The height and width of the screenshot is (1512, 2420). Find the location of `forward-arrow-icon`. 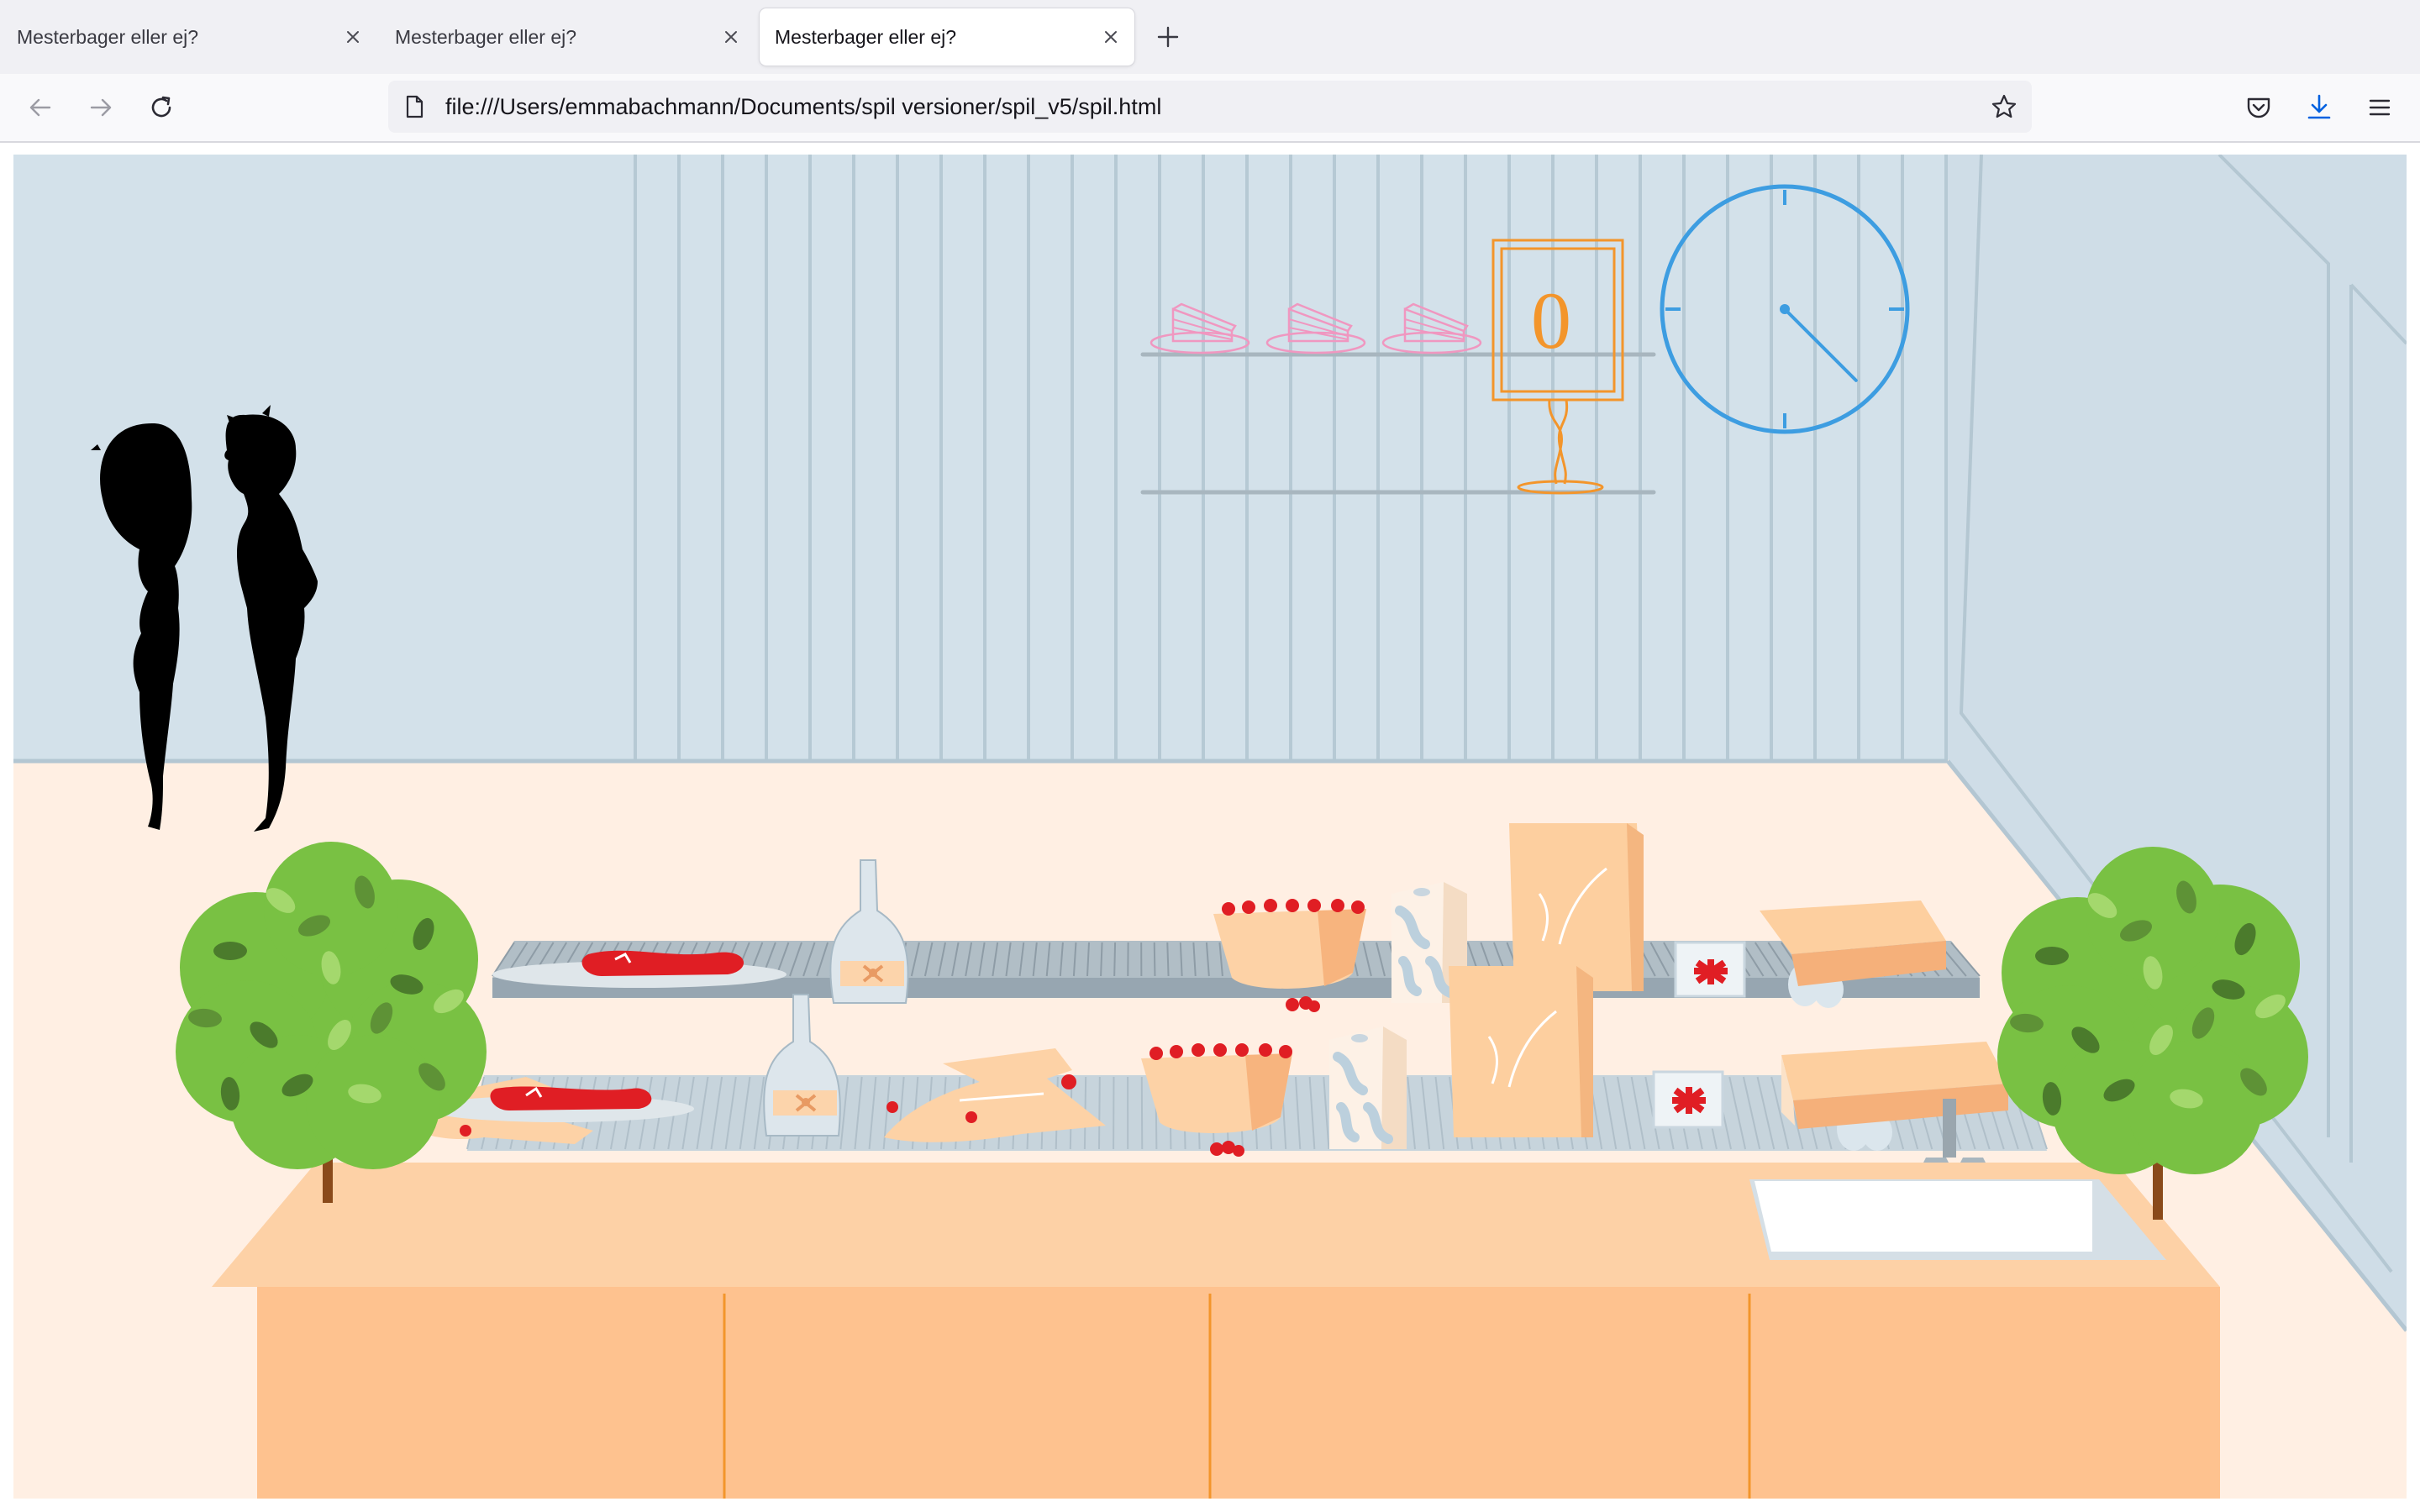

forward-arrow-icon is located at coordinates (101, 107).